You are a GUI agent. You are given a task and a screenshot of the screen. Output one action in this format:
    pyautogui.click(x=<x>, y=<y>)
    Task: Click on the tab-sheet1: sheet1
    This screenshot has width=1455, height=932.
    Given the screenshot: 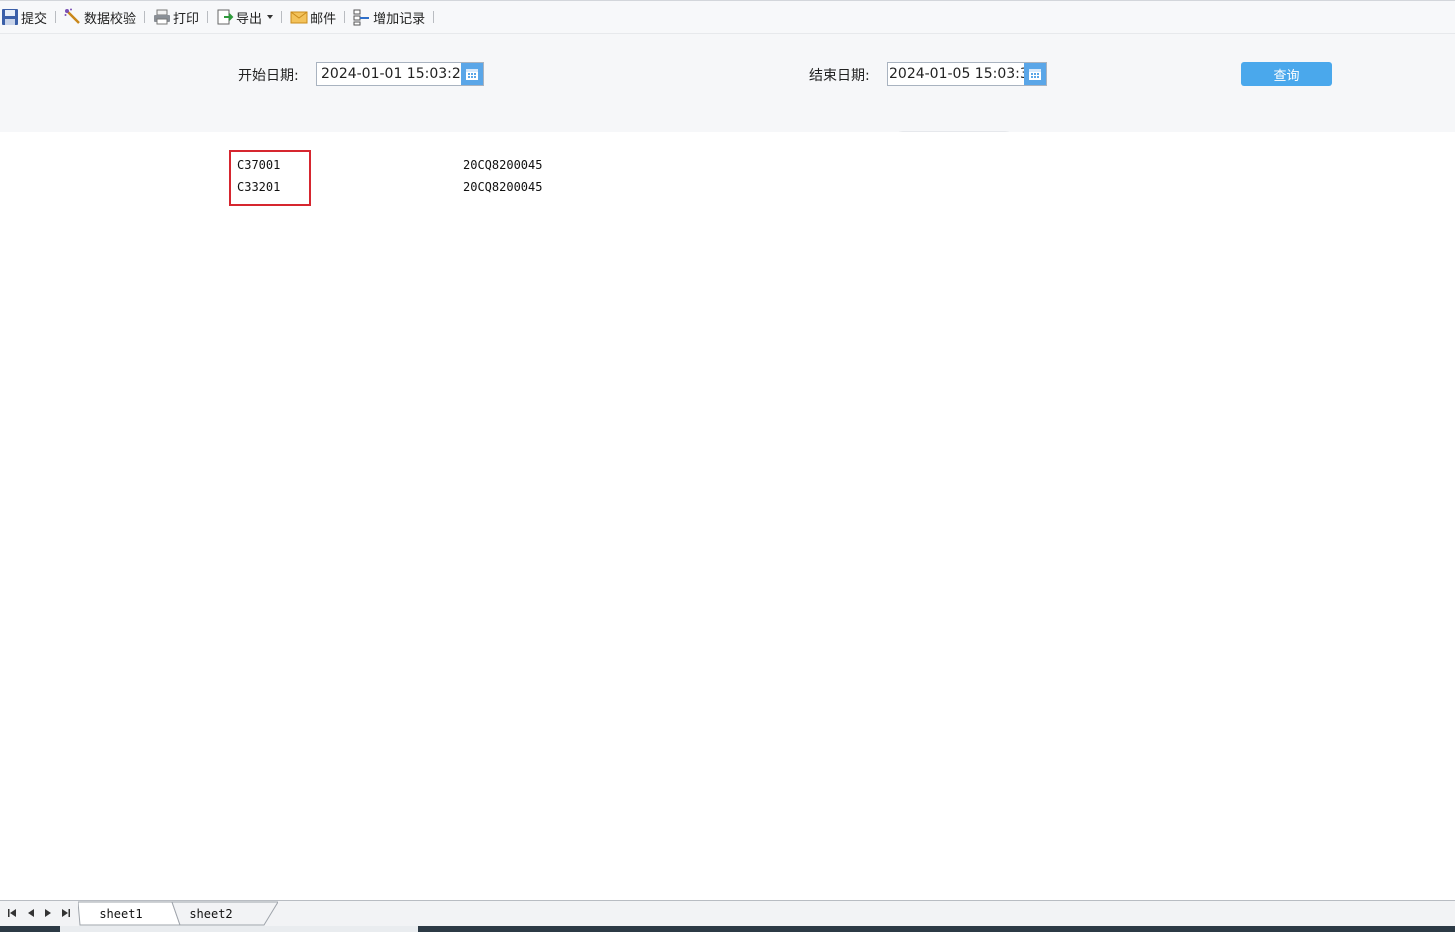 What is the action you would take?
    pyautogui.click(x=121, y=913)
    